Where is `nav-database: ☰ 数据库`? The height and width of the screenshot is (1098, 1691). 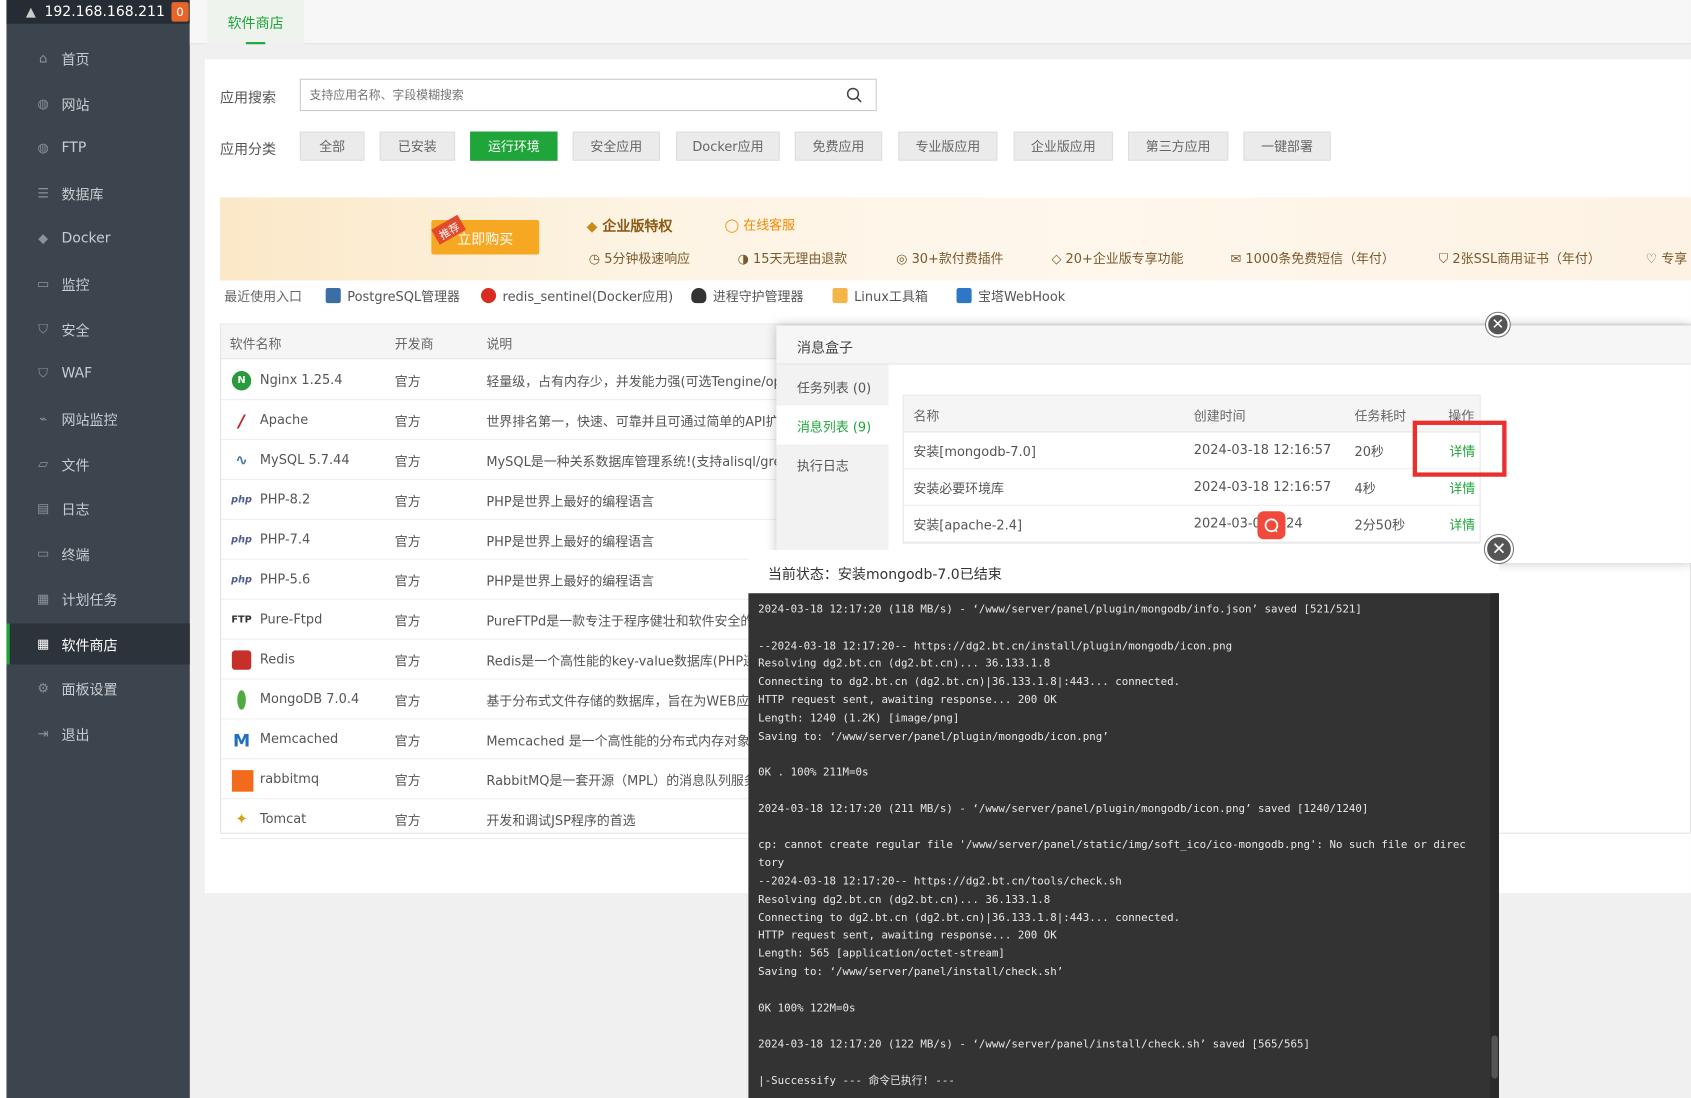 nav-database: ☰ 数据库 is located at coordinates (97, 193).